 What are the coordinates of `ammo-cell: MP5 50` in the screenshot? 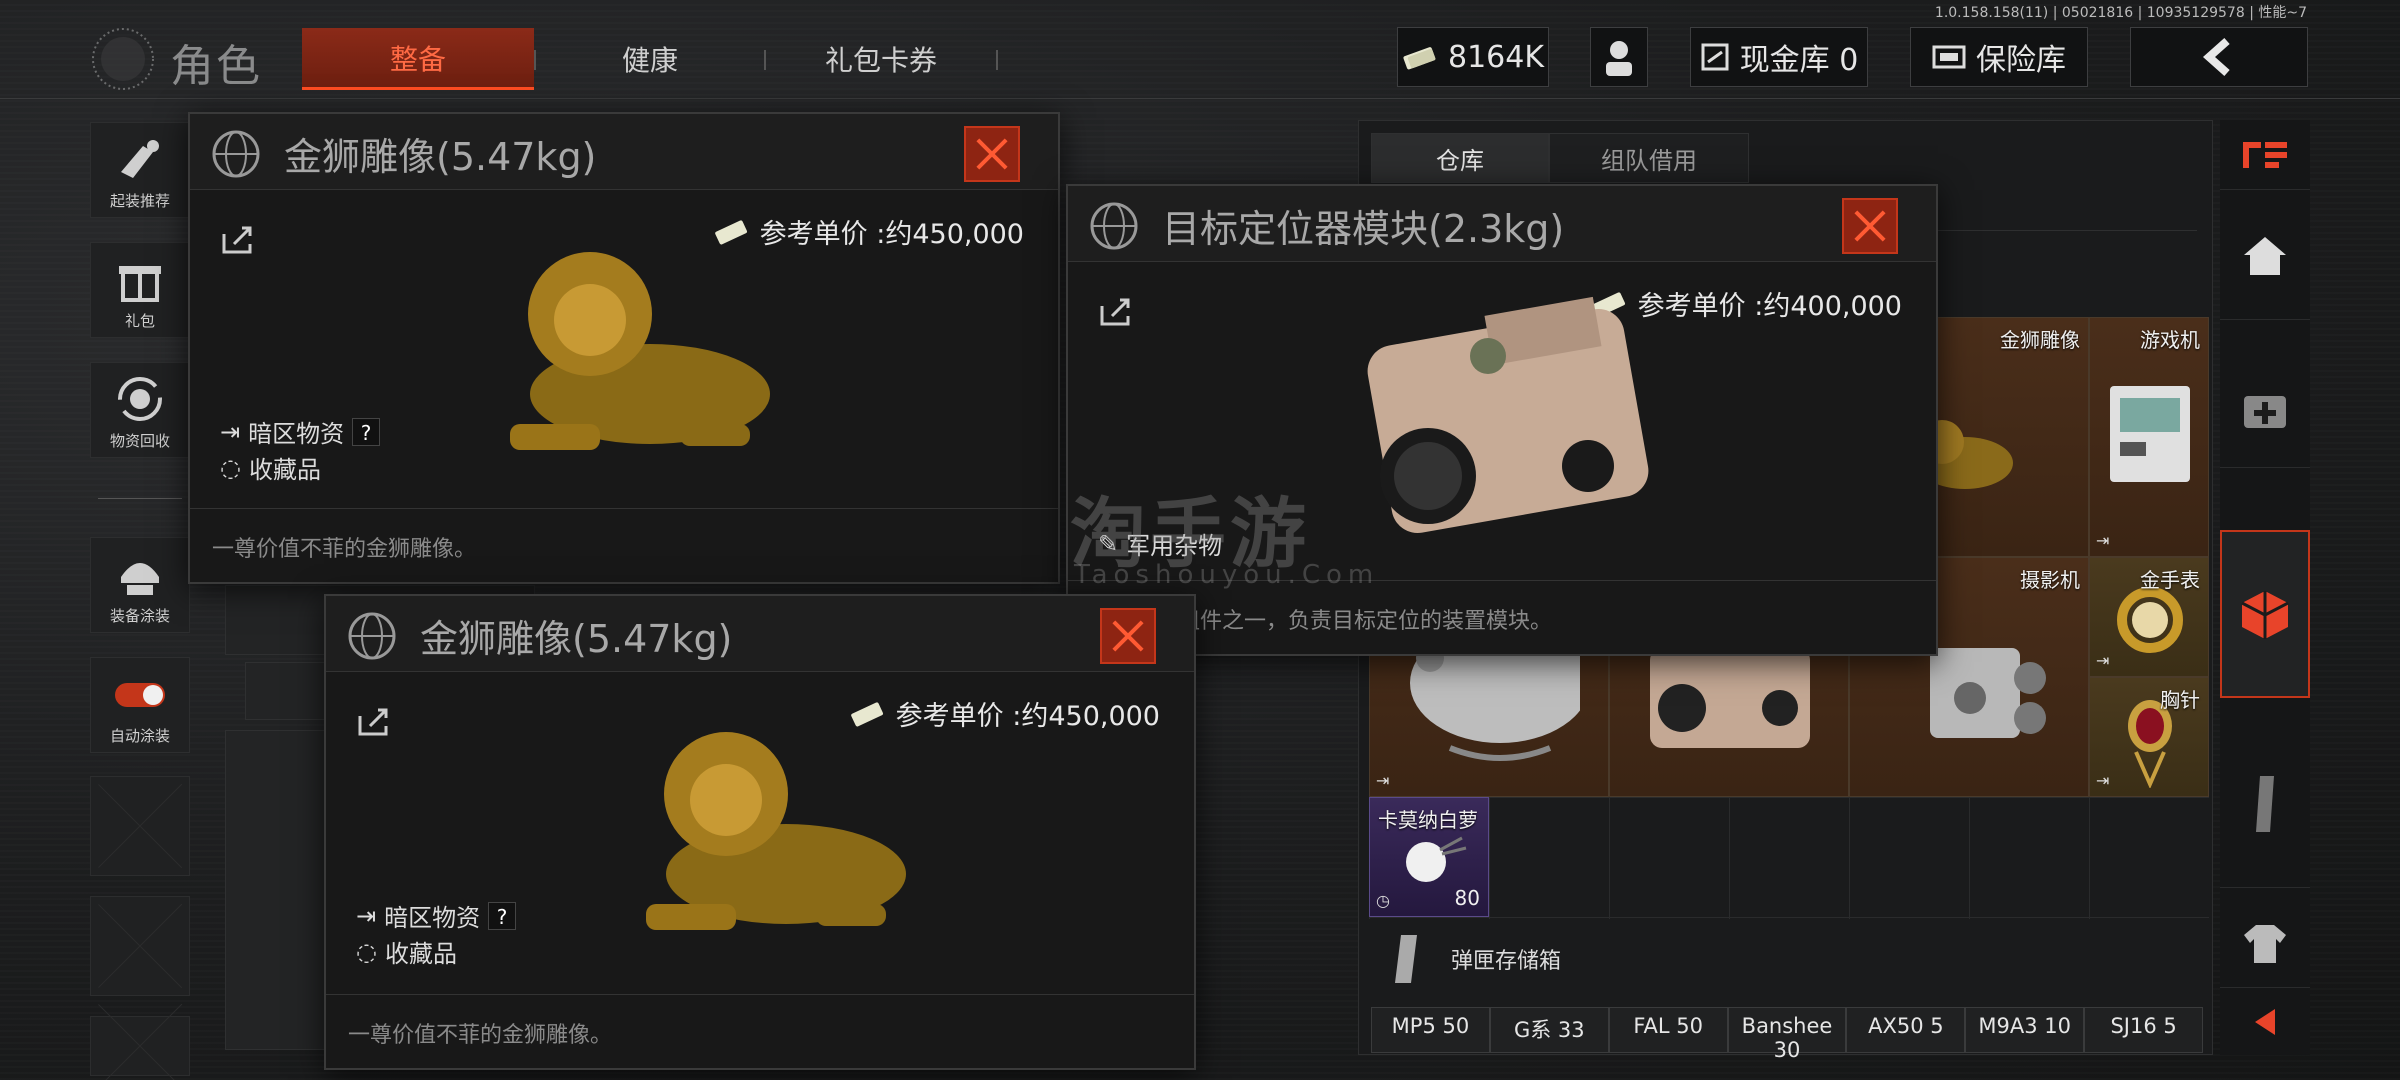 It's located at (1430, 1030).